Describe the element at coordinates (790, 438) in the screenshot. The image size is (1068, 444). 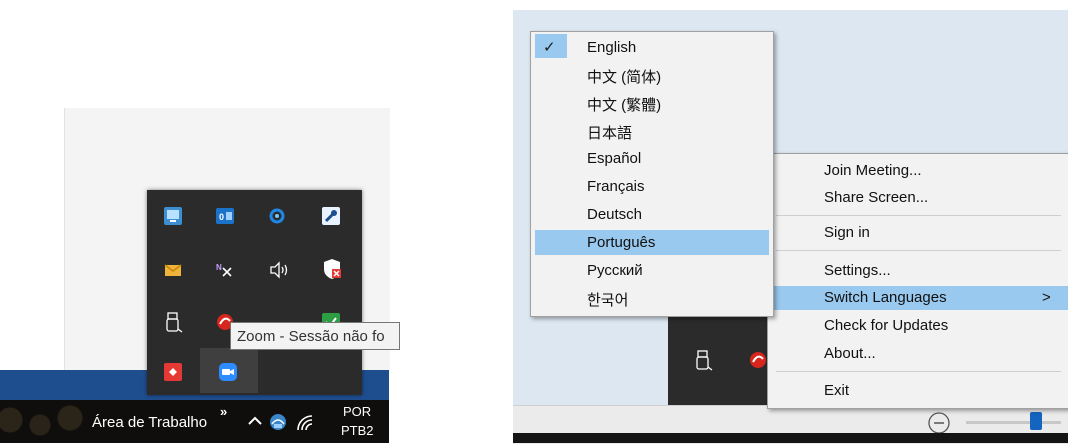
I see `taskbar-strip` at that location.